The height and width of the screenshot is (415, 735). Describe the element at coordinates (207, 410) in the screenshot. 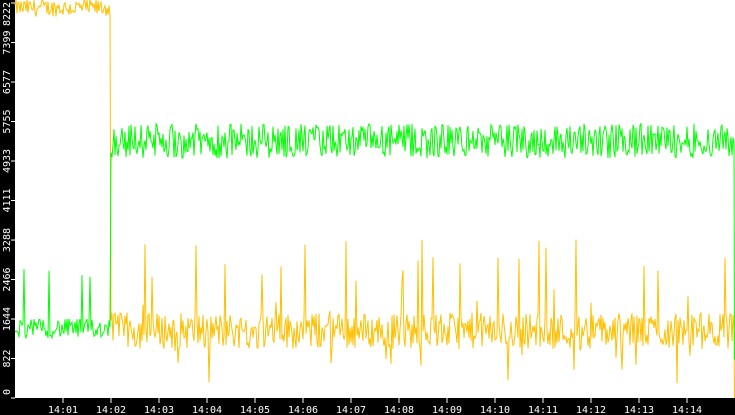

I see `x-tick-label: 14:04` at that location.